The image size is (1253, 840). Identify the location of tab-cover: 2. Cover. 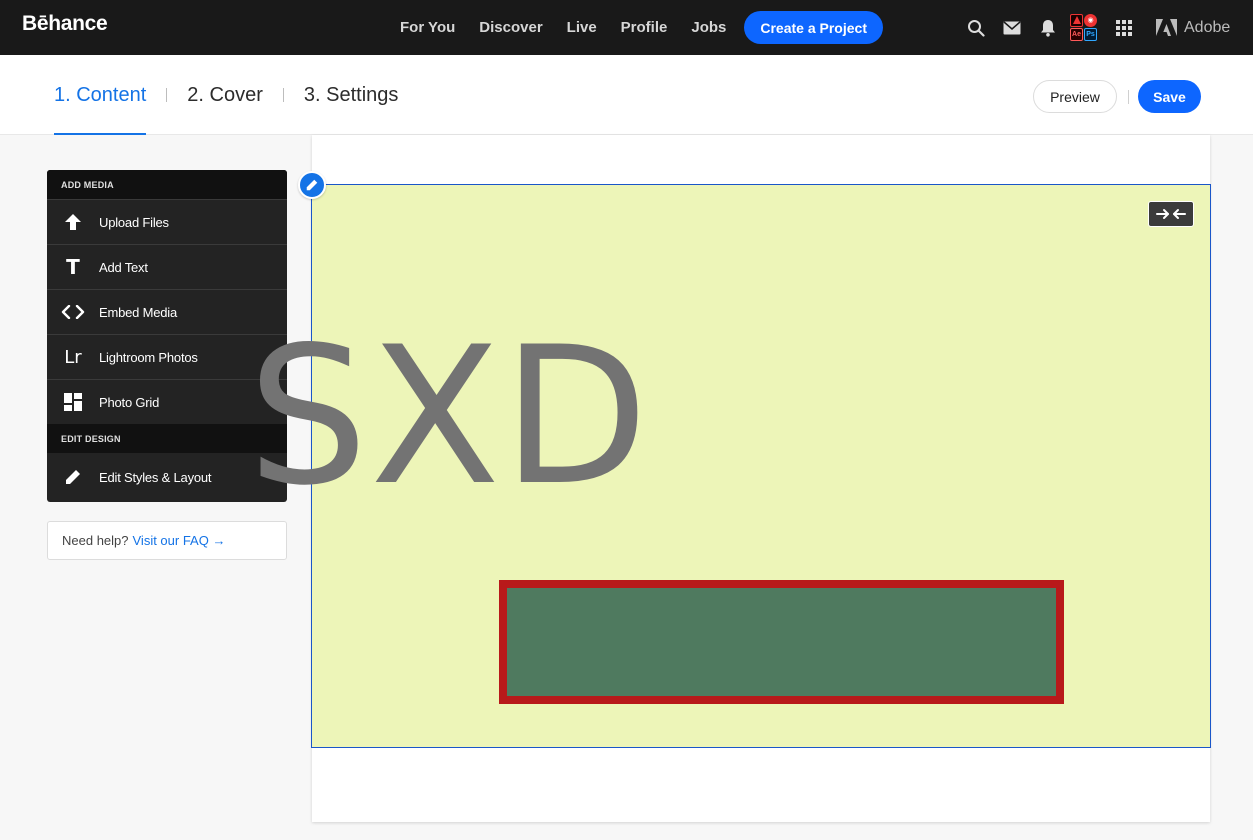
(225, 95).